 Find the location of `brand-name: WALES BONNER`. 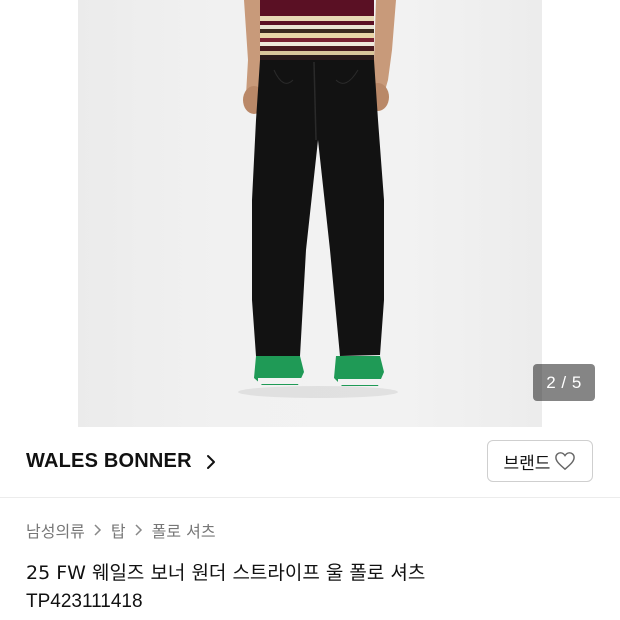

brand-name: WALES BONNER is located at coordinates (109, 461).